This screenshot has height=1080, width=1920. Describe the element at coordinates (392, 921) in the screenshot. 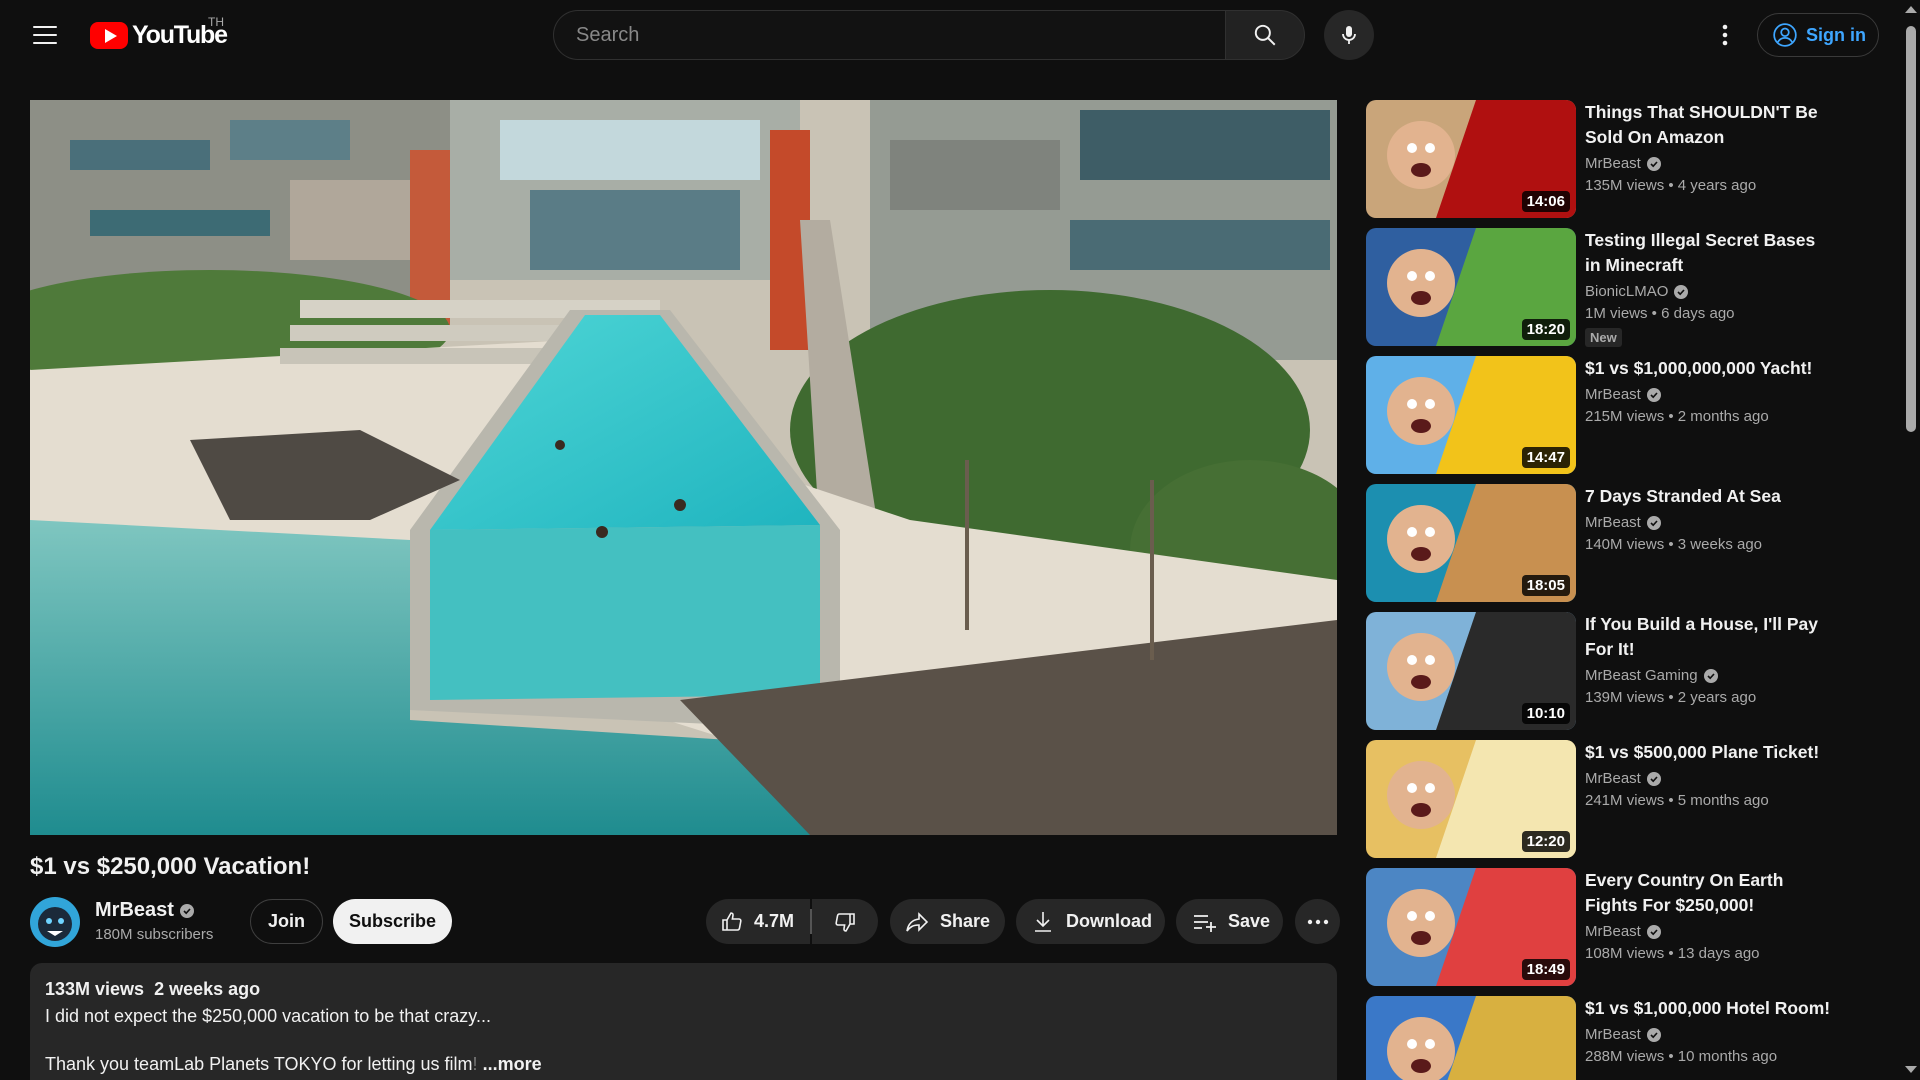

I see `subscribe-button: Subscribe` at that location.